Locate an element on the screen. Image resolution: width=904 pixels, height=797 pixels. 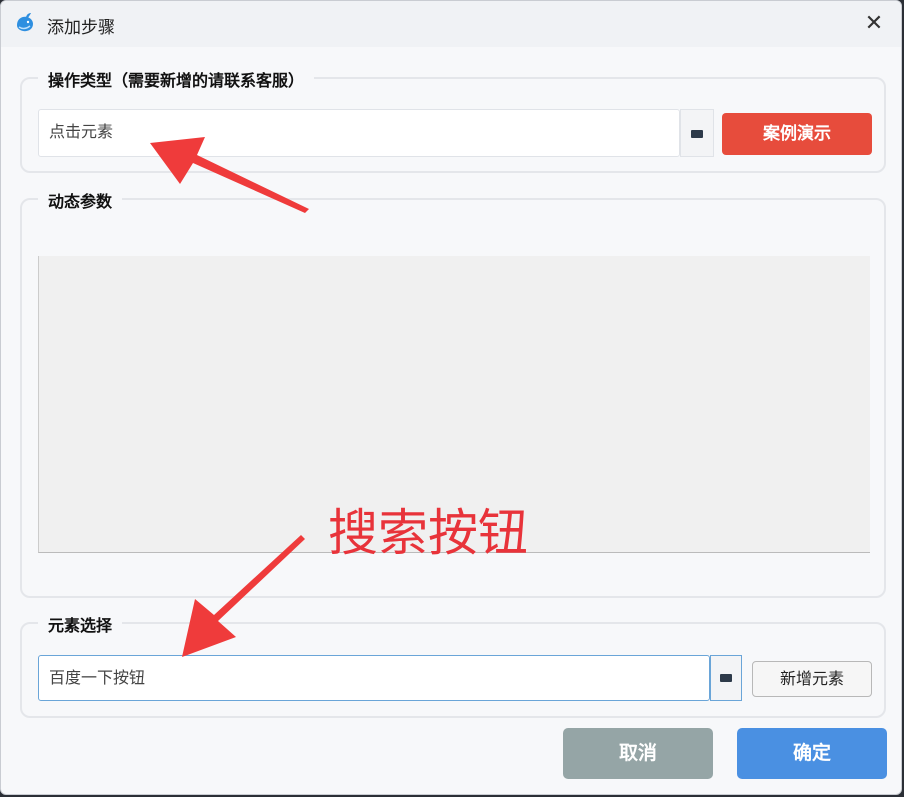
operation-type-group: 操作类型（需要新增的请联系客服） 点击元素 案例演示 is located at coordinates (453, 120).